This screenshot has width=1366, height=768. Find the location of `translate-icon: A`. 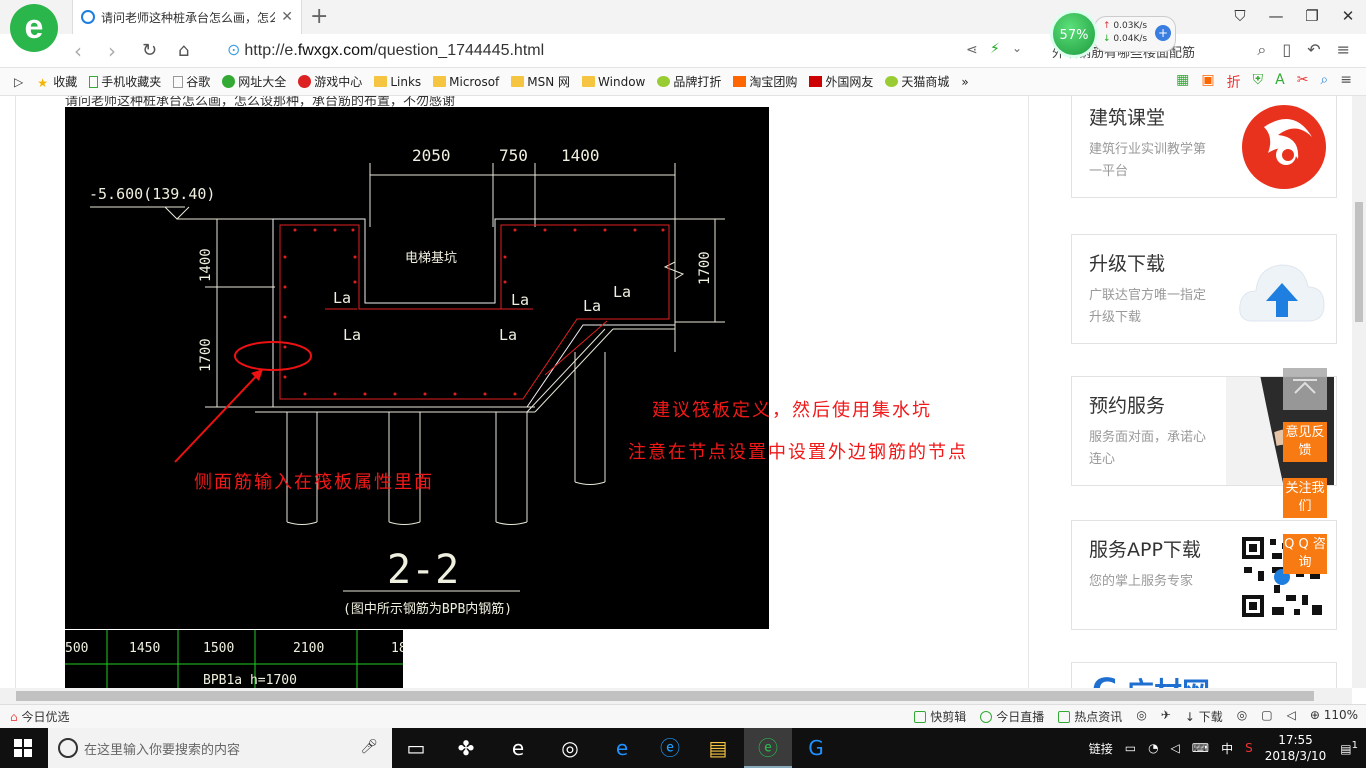

translate-icon: A is located at coordinates (1280, 82).